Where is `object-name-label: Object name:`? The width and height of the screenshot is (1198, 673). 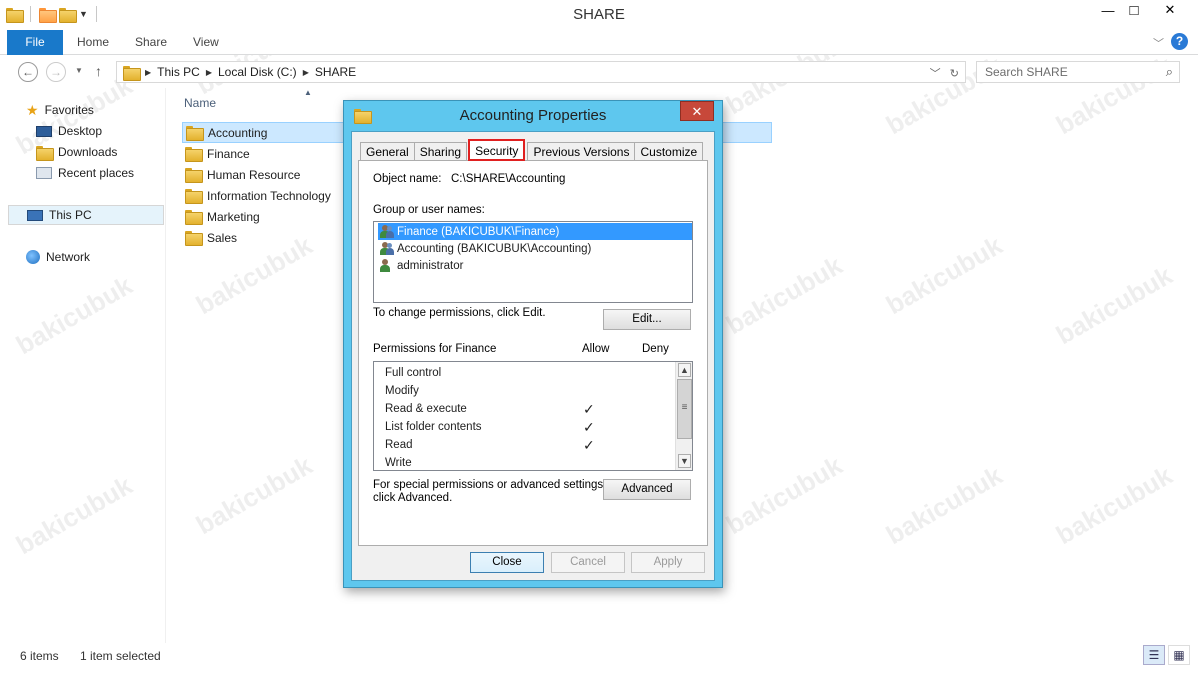 object-name-label: Object name: is located at coordinates (407, 179).